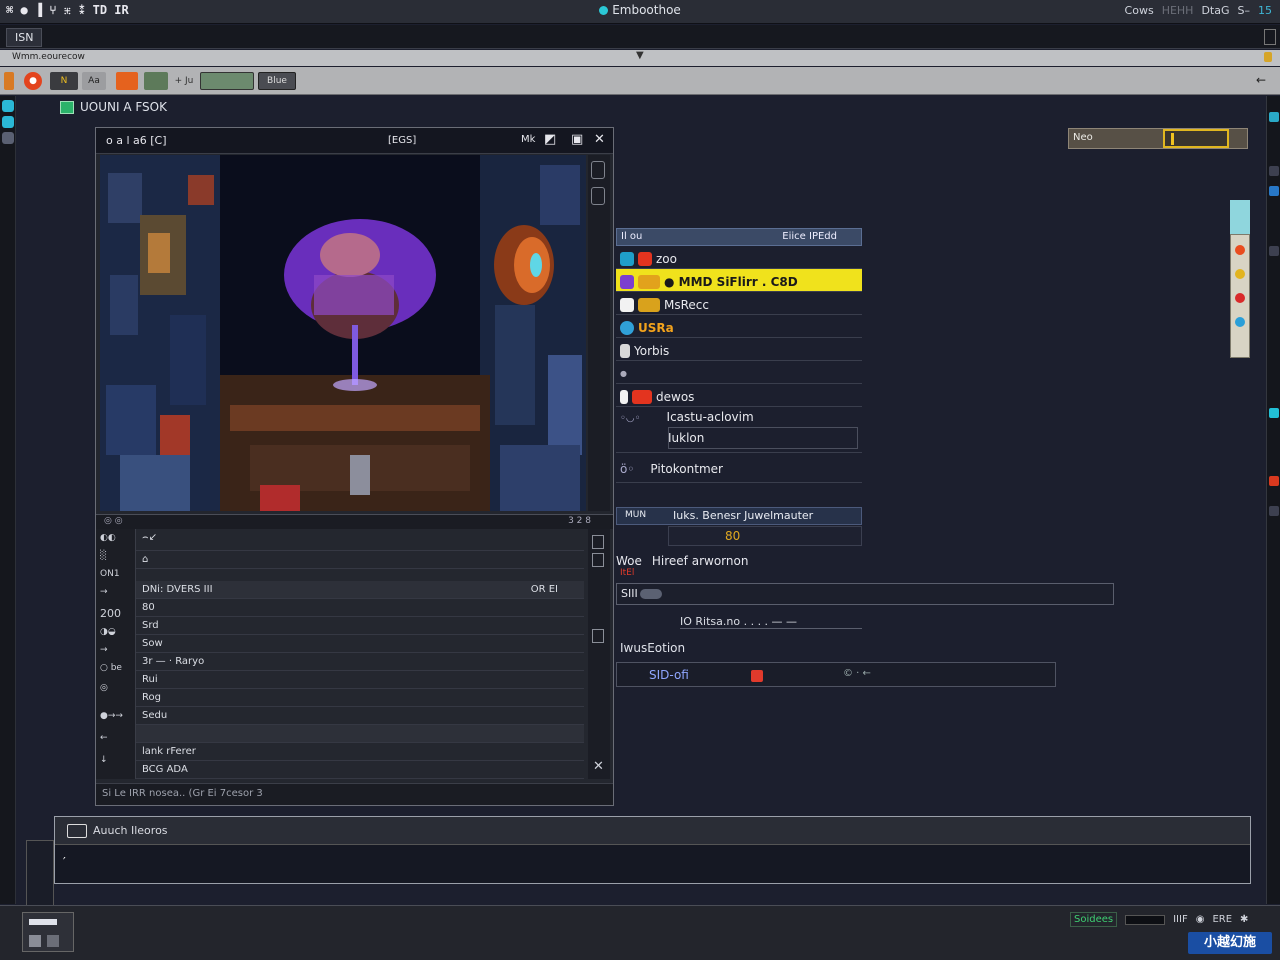  Describe the element at coordinates (577, 139) in the screenshot. I see `maximize-icon: ▣` at that location.